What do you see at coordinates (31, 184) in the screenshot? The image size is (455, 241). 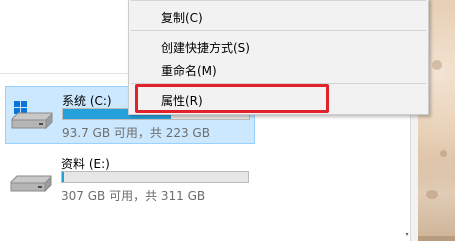 I see `hard-drive-icon` at bounding box center [31, 184].